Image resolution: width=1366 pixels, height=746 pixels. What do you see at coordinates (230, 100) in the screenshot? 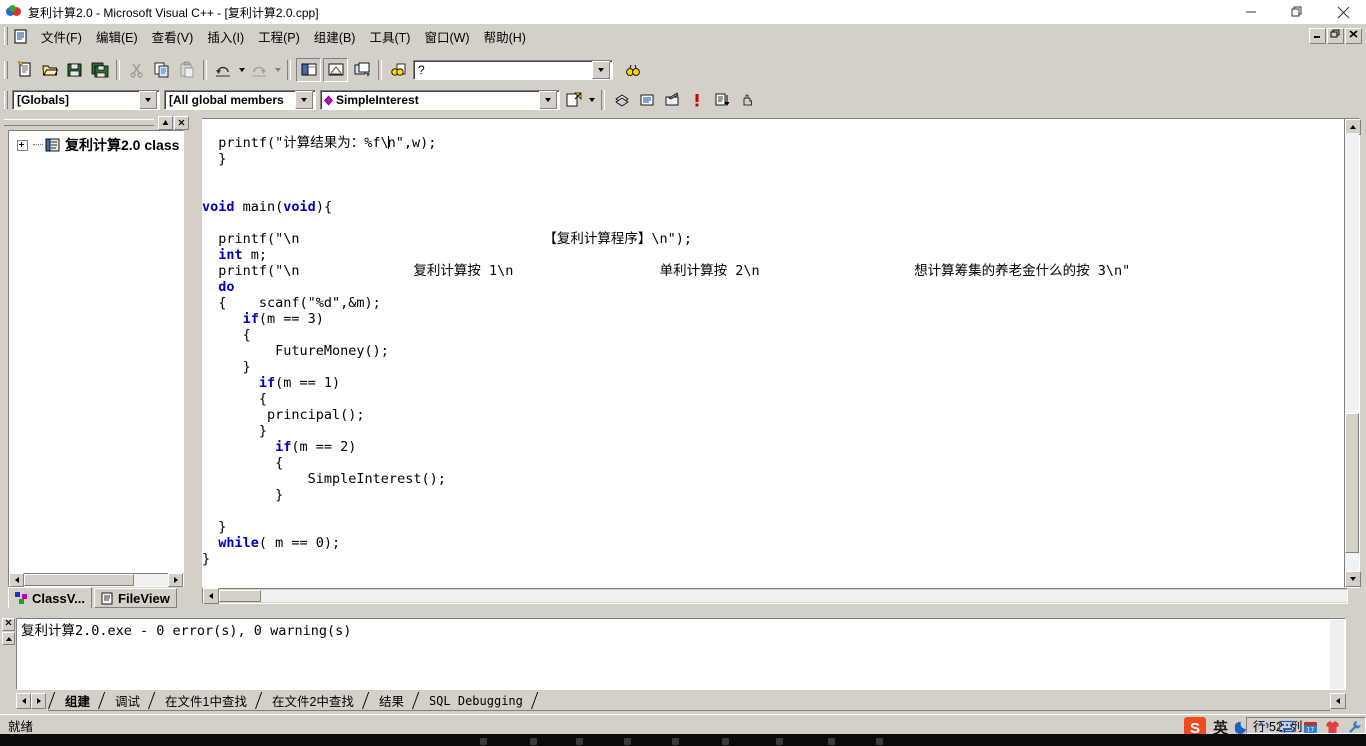
I see `members-combo-value: [All global members` at bounding box center [230, 100].